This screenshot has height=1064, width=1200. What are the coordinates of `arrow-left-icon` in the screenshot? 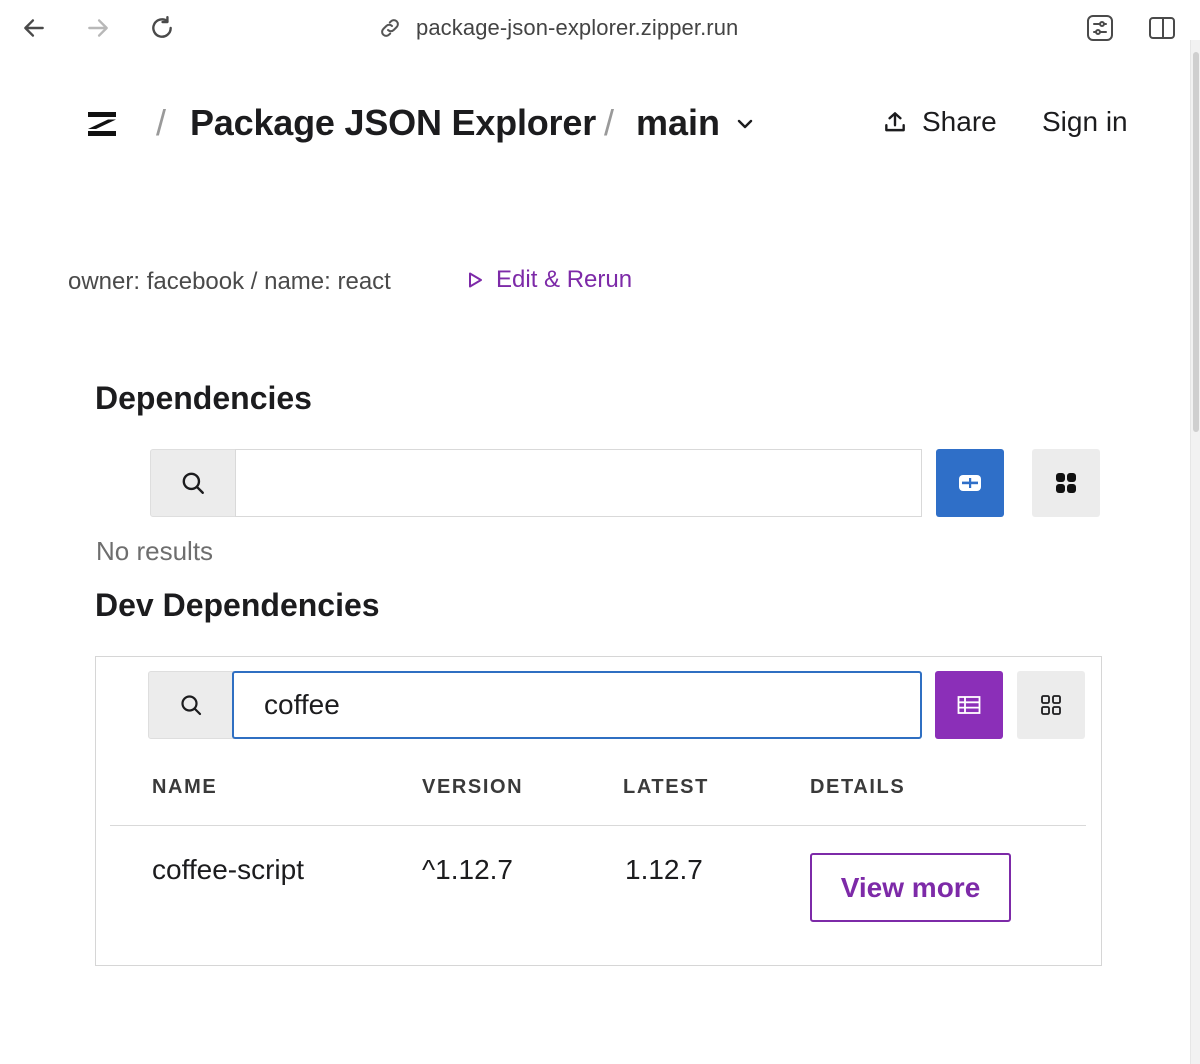 It's located at (34, 28).